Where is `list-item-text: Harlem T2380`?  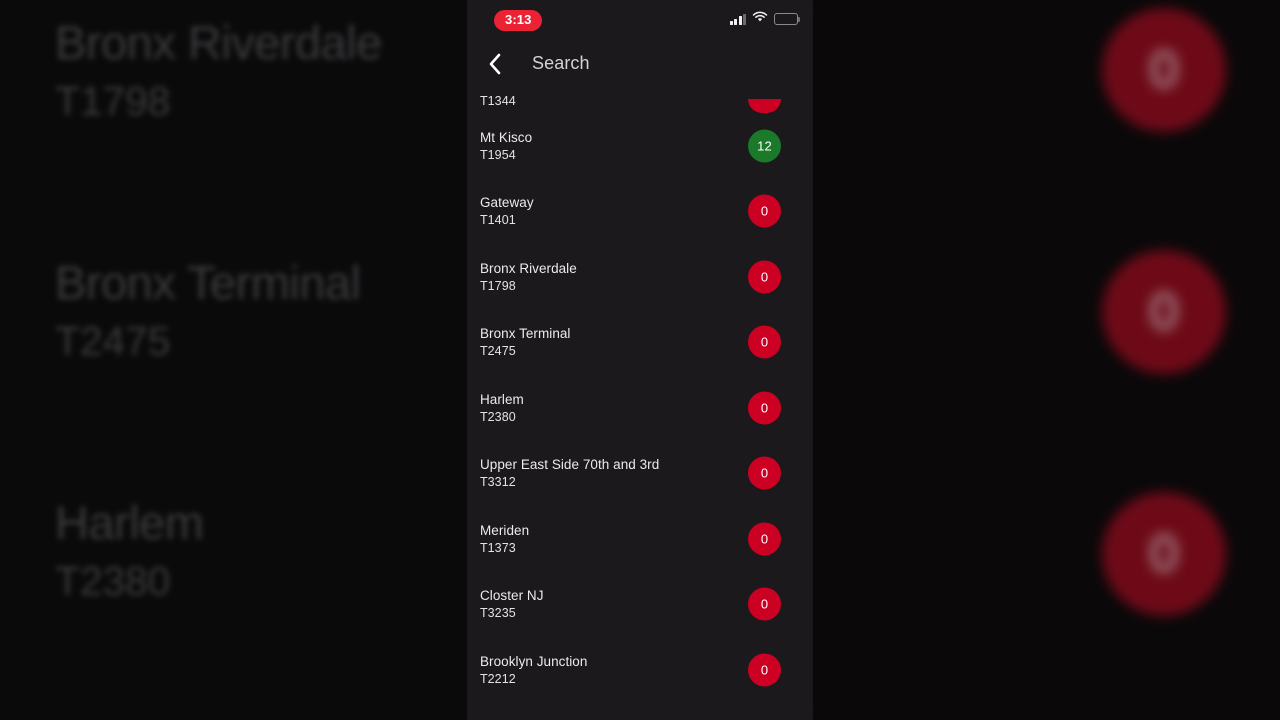 list-item-text: Harlem T2380 is located at coordinates (502, 408).